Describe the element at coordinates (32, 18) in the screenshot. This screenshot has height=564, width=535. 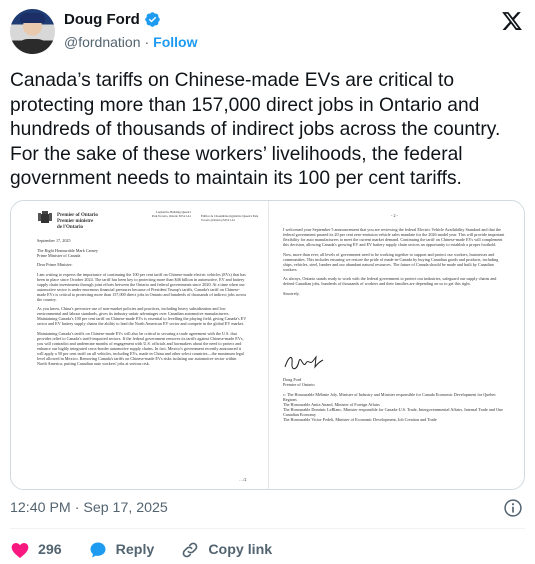
I see `avatar-cap` at that location.